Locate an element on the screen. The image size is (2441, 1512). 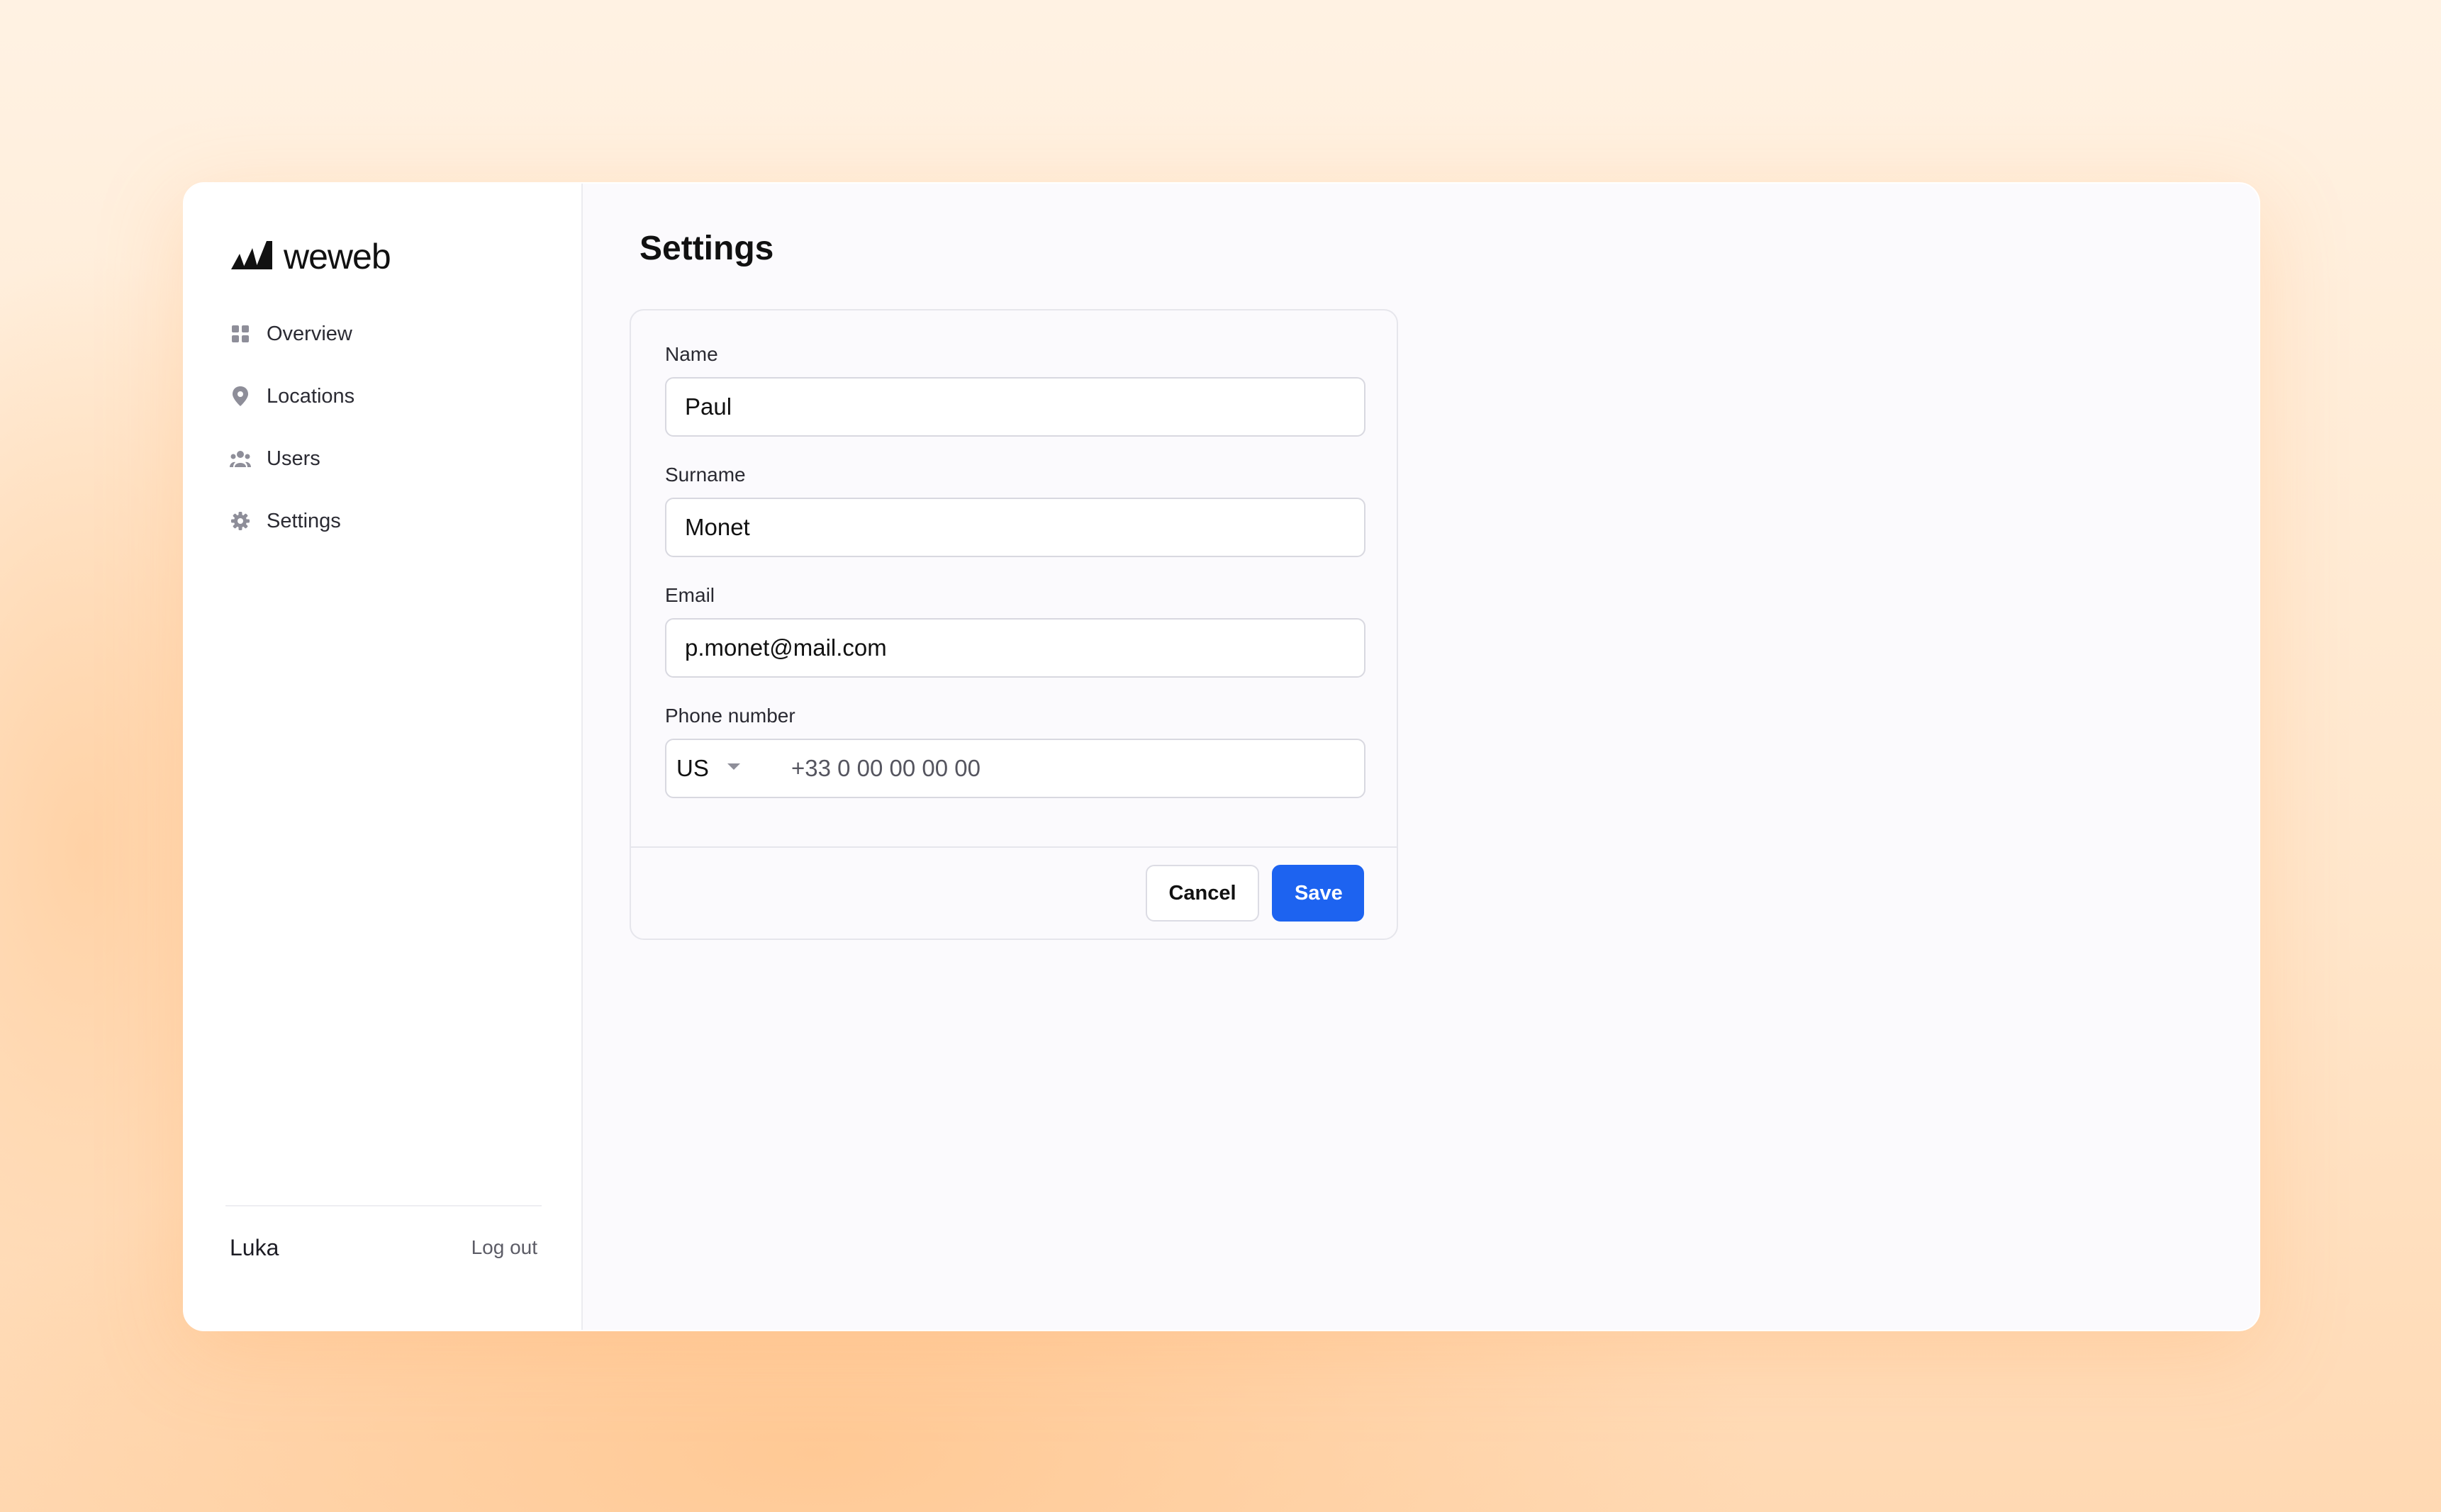
sidebar-item-locations: Locations is located at coordinates (292, 397).